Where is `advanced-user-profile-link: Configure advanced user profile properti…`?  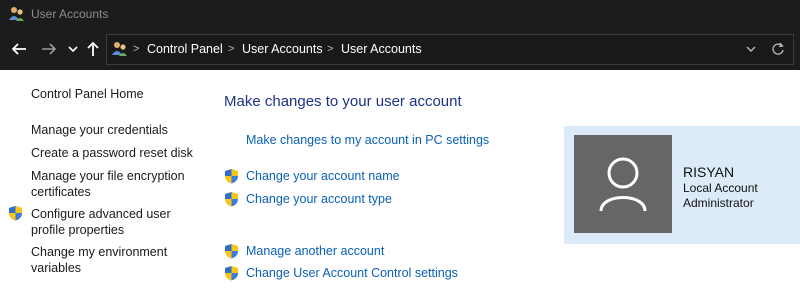 advanced-user-profile-link: Configure advanced user profile properti… is located at coordinates (111, 222).